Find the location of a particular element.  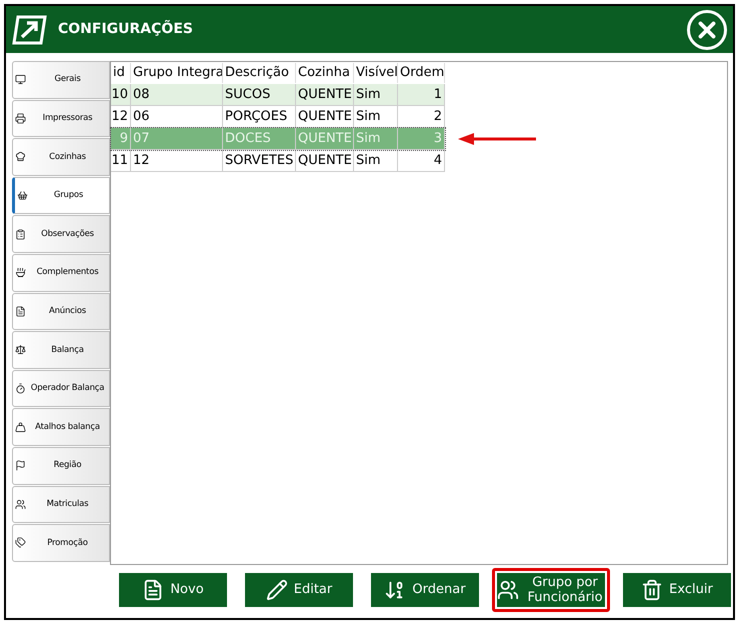

timer-icon is located at coordinates (20, 388).